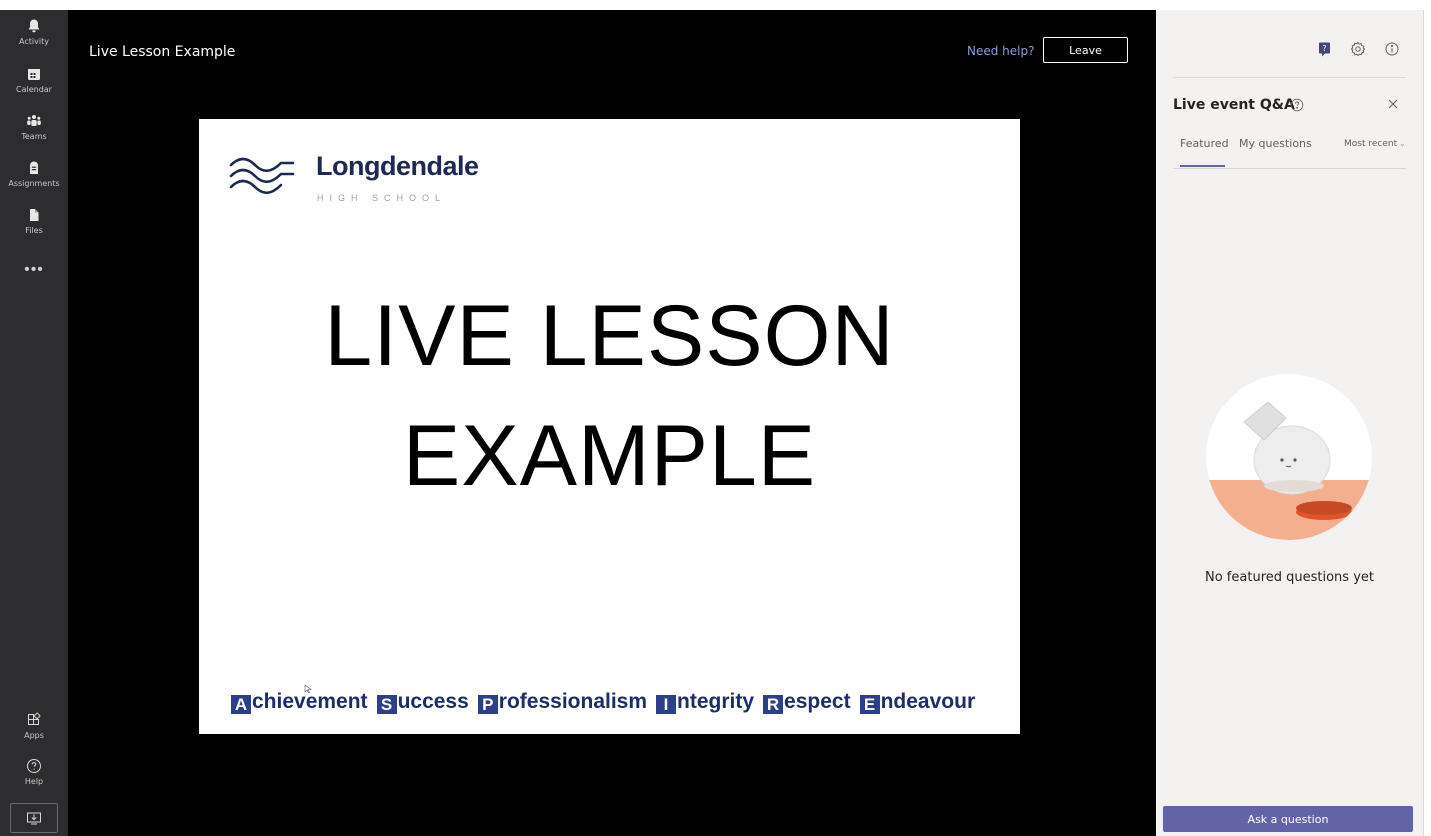  Describe the element at coordinates (397, 166) in the screenshot. I see `school-name: Longdendale` at that location.